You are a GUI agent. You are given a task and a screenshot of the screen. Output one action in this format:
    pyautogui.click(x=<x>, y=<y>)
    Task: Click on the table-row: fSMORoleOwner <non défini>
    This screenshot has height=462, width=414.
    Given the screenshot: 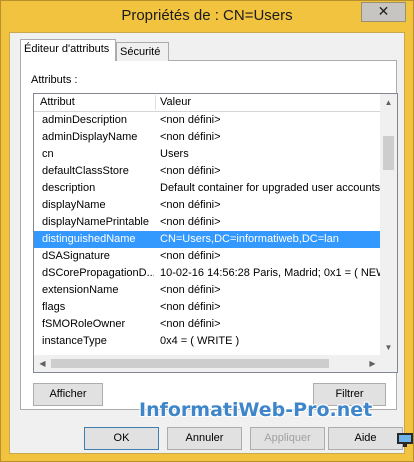 What is the action you would take?
    pyautogui.click(x=207, y=324)
    